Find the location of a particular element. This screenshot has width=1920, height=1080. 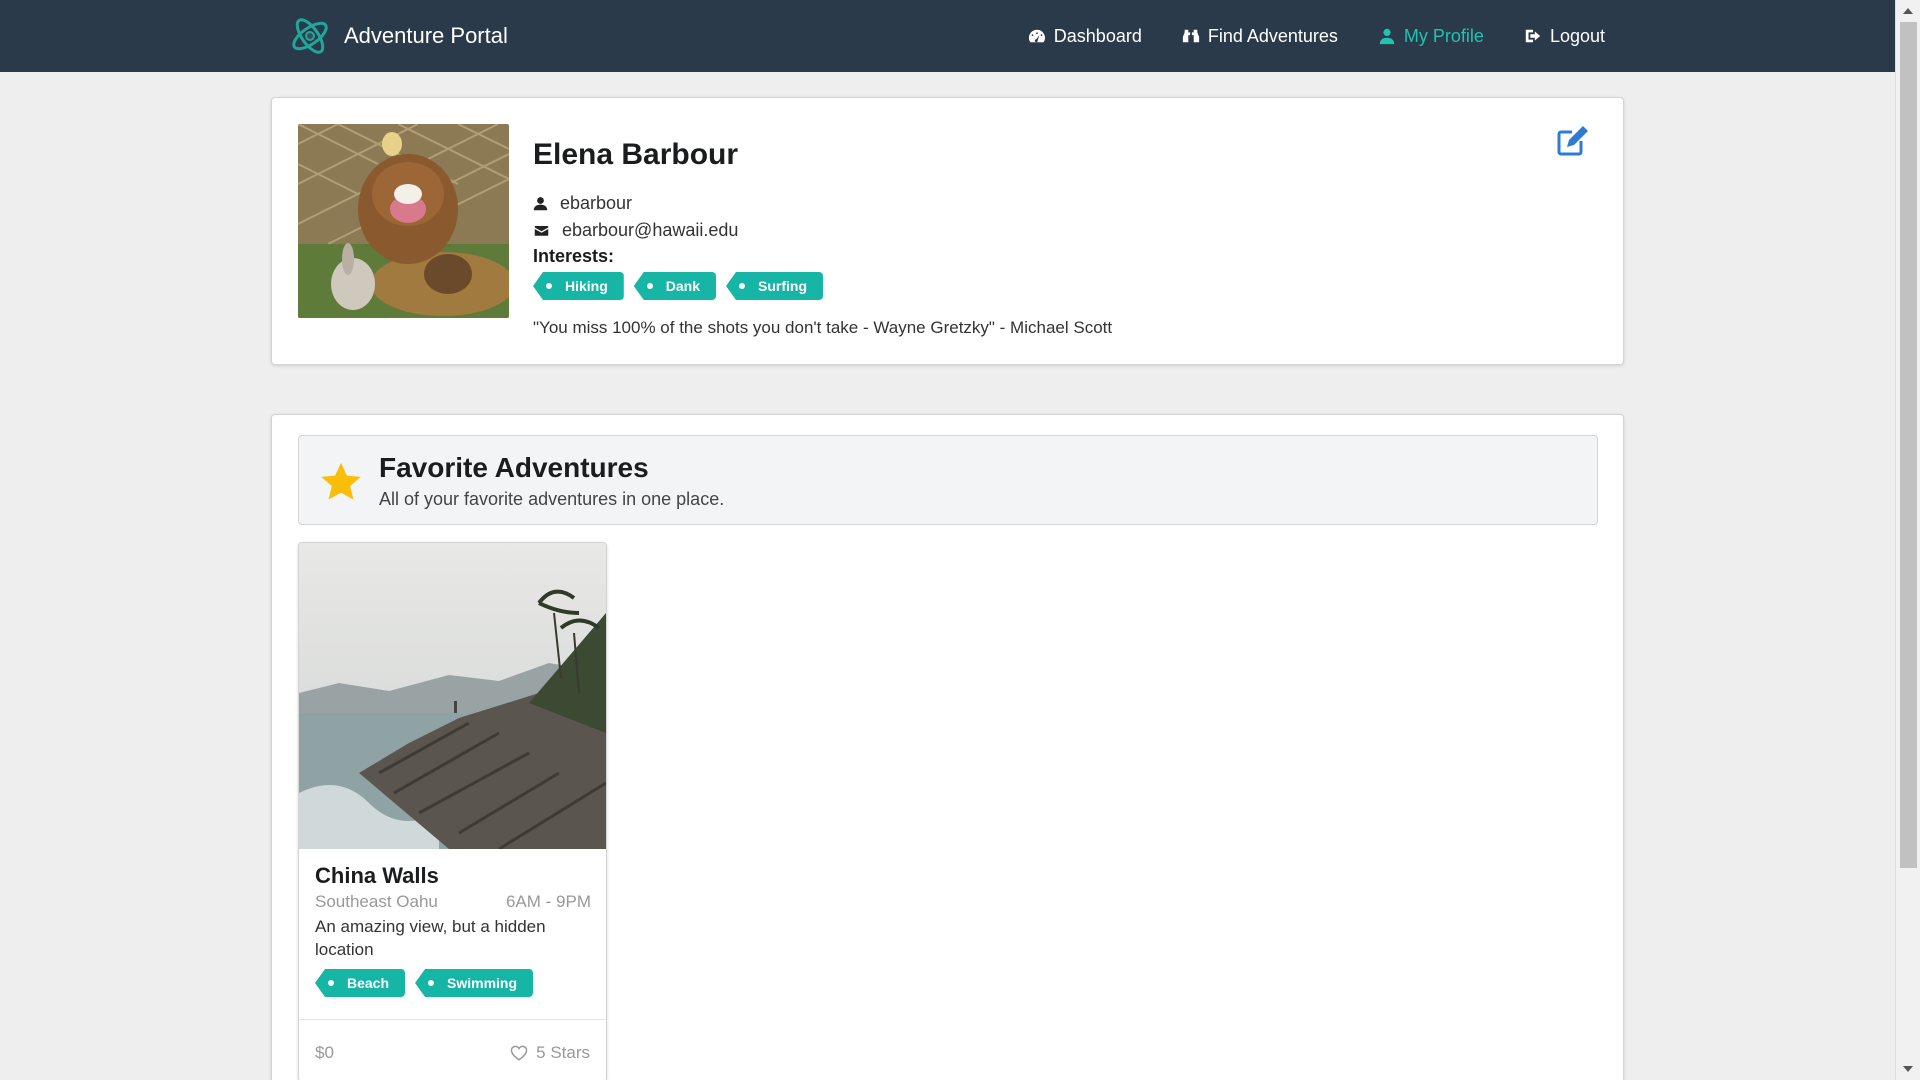

profile-email: ebarbour@hawaii.edu is located at coordinates (650, 230).